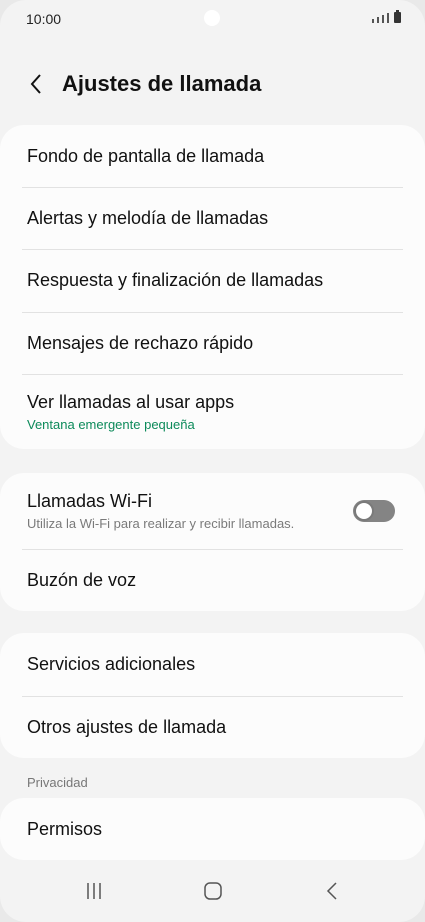 Image resolution: width=425 pixels, height=922 pixels. What do you see at coordinates (162, 83) in the screenshot?
I see `page-title: Ajustes de llamada` at bounding box center [162, 83].